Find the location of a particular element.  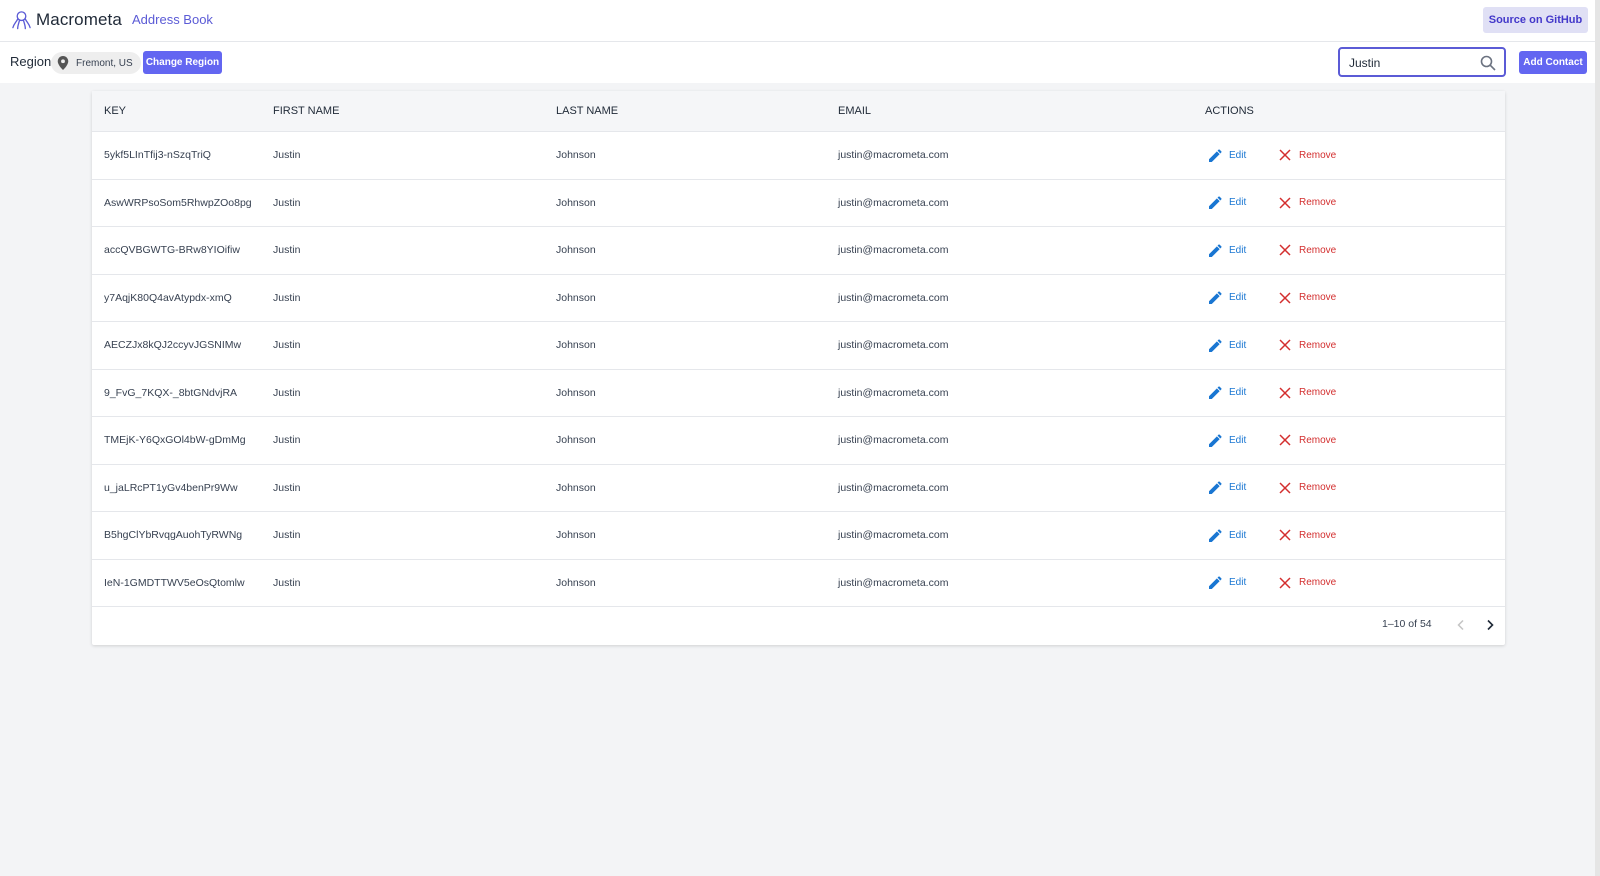

cell-key: TMEjK-Y6QxGOl4bW-gDmMg is located at coordinates (175, 440).